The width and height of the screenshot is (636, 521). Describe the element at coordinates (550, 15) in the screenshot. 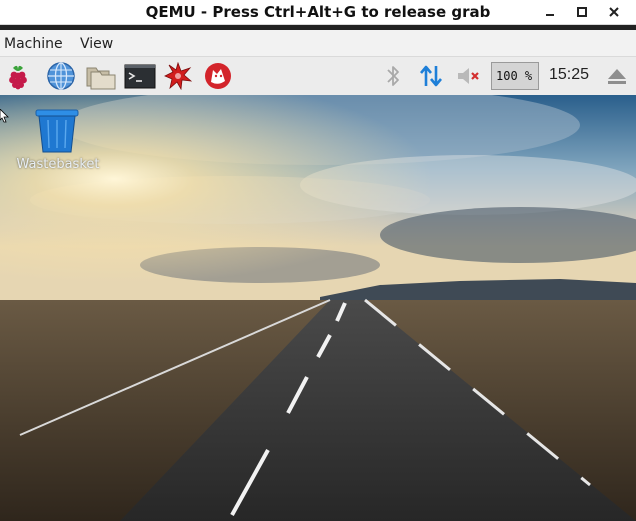

I see `minimize-icon` at that location.